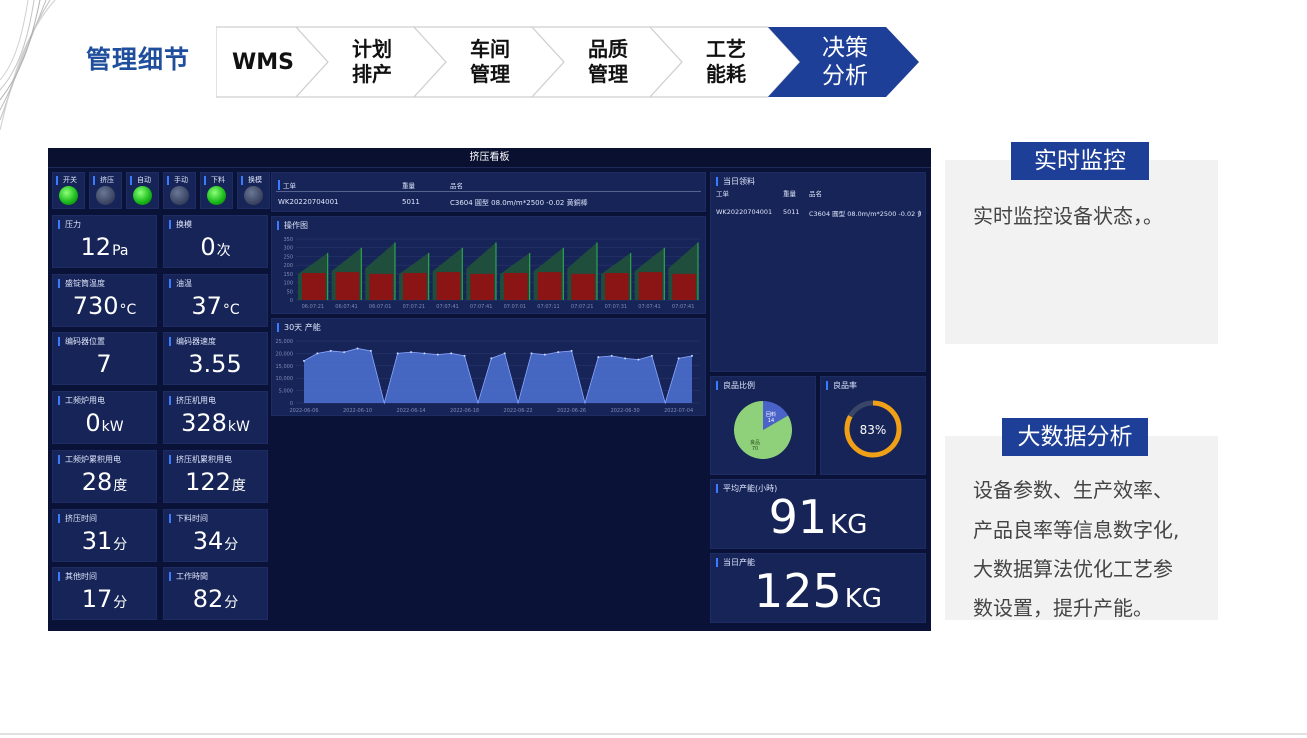  I want to click on metric-card: 编码器速度 3.55, so click(215, 359).